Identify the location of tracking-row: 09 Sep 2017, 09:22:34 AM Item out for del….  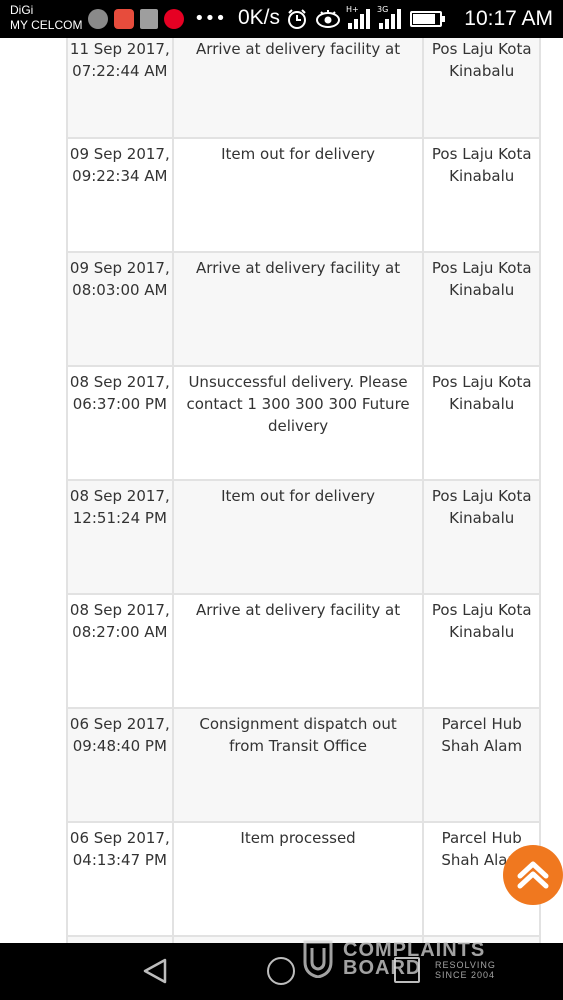
(303, 195).